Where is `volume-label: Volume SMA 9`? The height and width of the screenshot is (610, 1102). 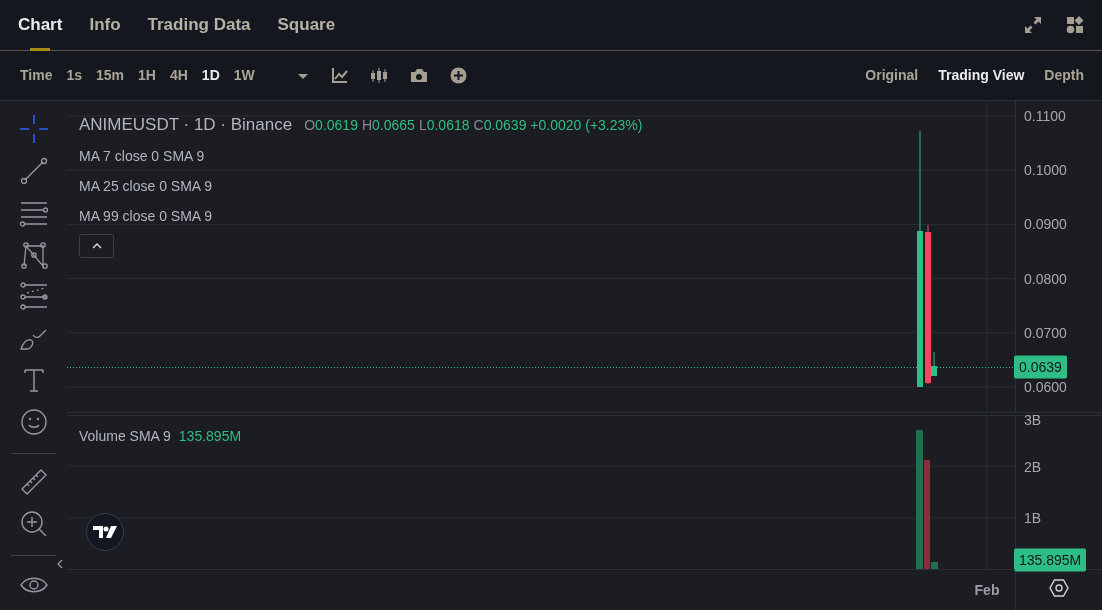
volume-label: Volume SMA 9 is located at coordinates (125, 436).